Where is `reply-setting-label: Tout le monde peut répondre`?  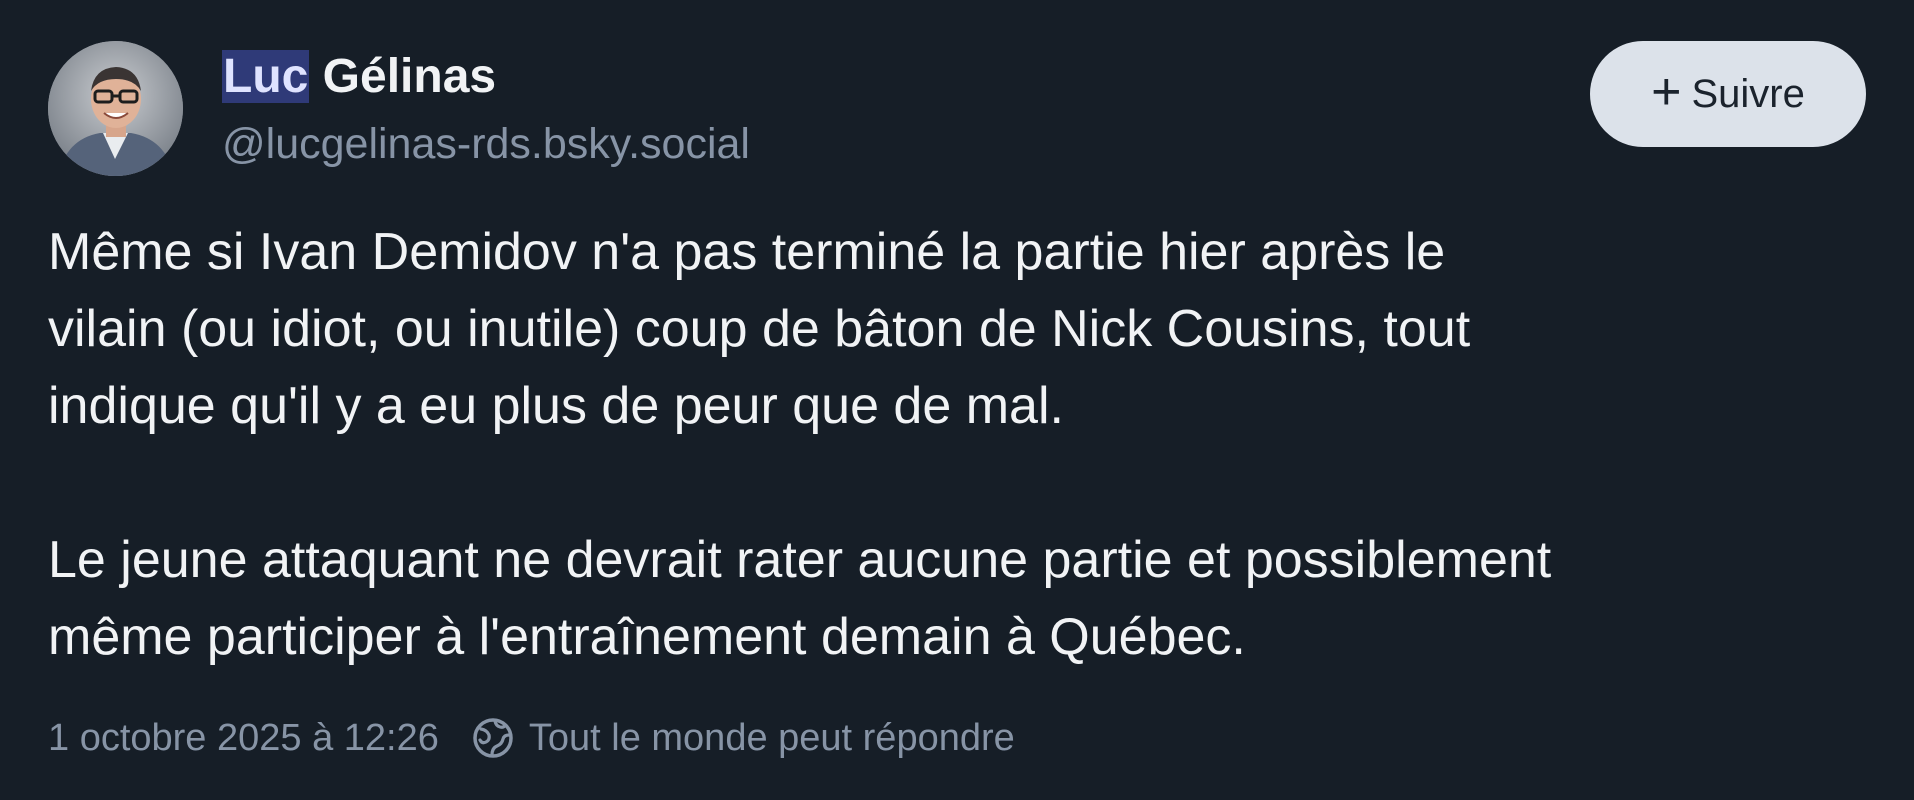
reply-setting-label: Tout le monde peut répondre is located at coordinates (771, 737).